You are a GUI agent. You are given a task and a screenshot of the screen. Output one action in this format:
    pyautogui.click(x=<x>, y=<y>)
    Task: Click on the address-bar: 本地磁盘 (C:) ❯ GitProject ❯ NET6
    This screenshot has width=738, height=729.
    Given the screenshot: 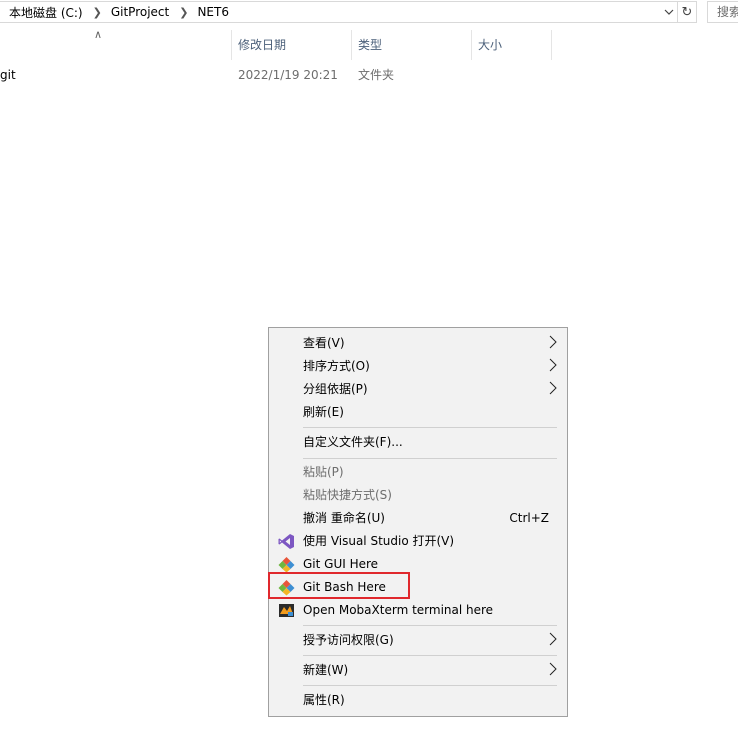 What is the action you would take?
    pyautogui.click(x=339, y=12)
    